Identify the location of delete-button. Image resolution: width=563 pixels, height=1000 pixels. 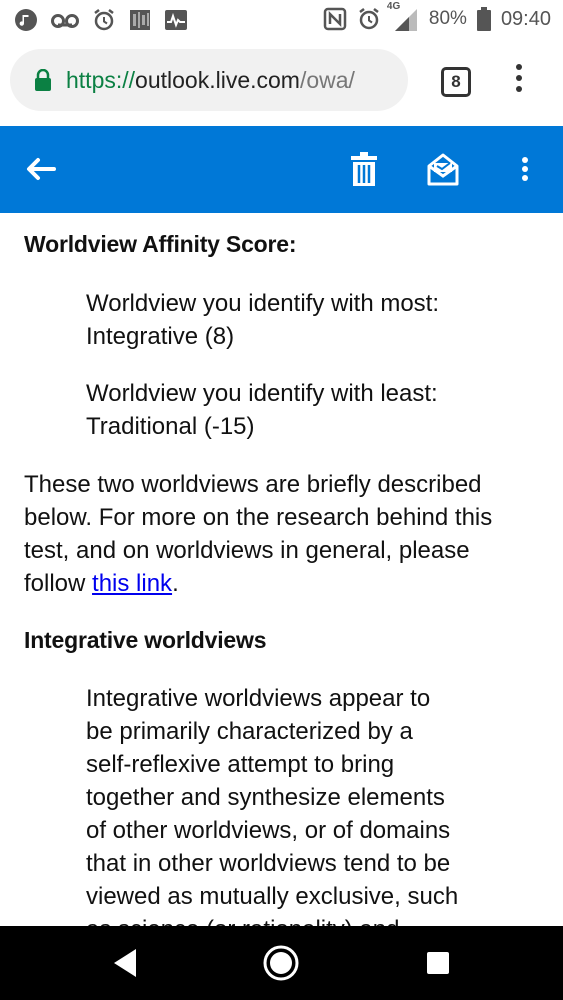
(364, 169).